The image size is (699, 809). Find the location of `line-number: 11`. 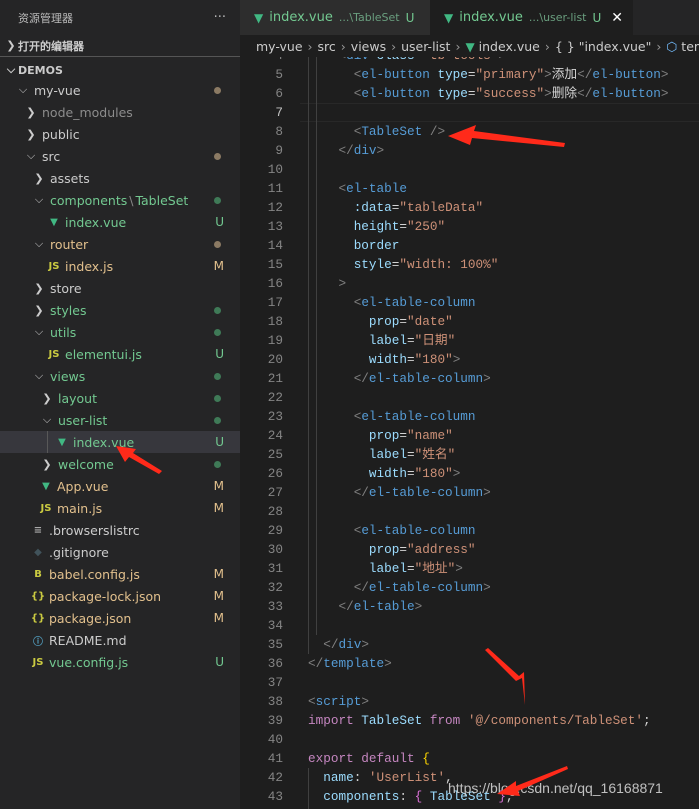

line-number: 11 is located at coordinates (275, 188).